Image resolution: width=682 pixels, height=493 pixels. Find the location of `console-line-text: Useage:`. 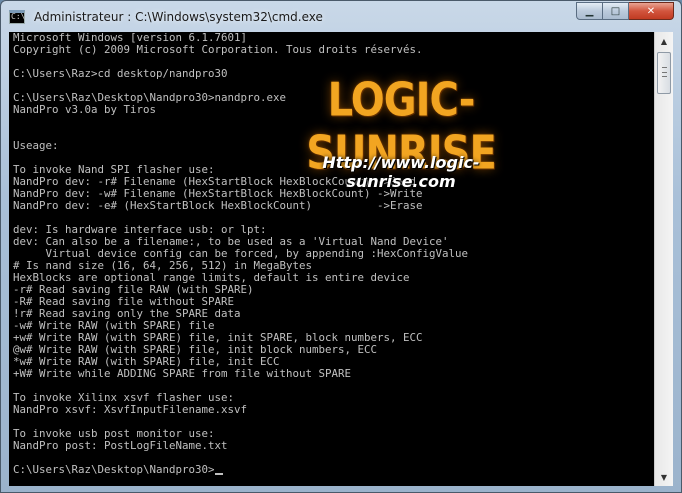

console-line-text: Useage: is located at coordinates (36, 145).